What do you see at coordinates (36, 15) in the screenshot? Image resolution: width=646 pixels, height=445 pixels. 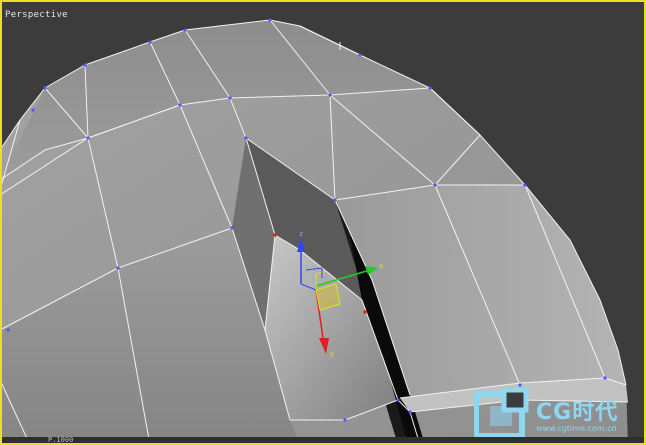 I see `viewport-label: Perspective` at bounding box center [36, 15].